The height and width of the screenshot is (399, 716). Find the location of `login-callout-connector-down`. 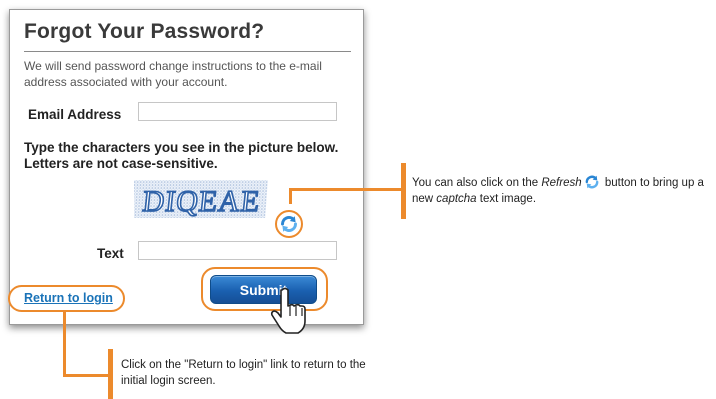

login-callout-connector-down is located at coordinates (64, 344).